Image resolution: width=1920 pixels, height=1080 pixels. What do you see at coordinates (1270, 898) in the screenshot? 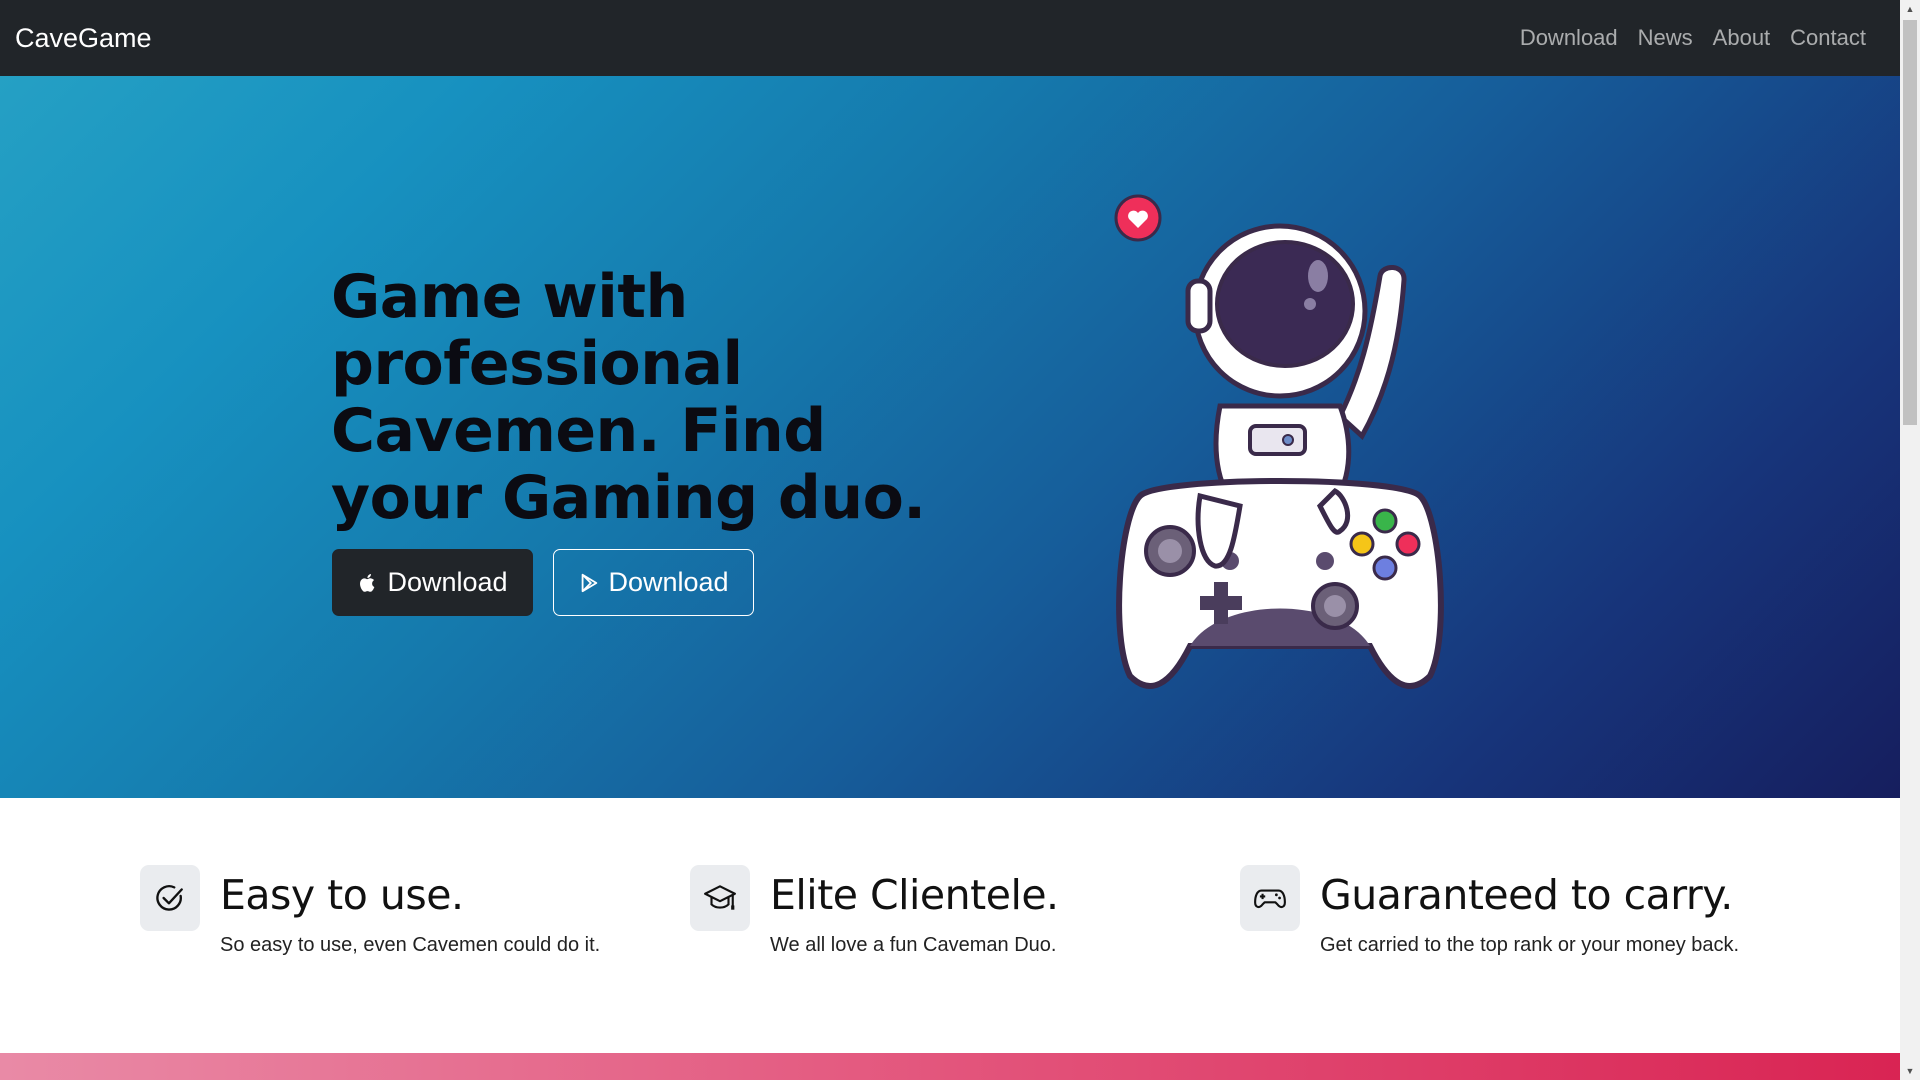
I see `controller-icon` at bounding box center [1270, 898].